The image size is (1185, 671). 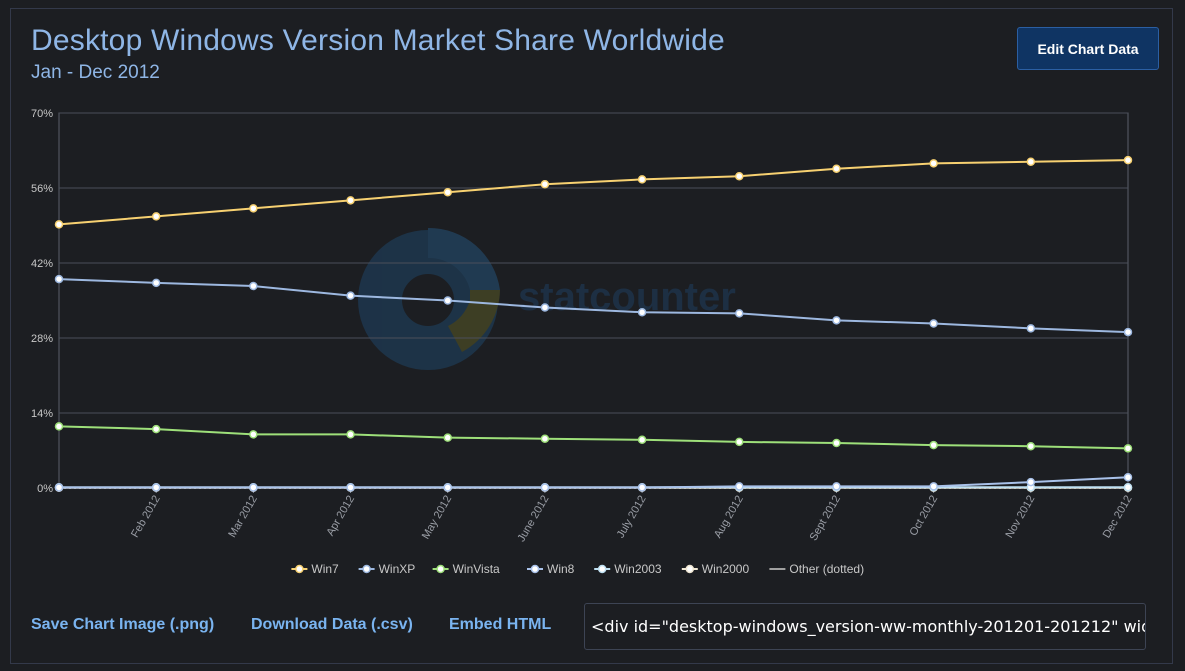 What do you see at coordinates (826, 569) in the screenshot?
I see `legend-label: Other (dotted)` at bounding box center [826, 569].